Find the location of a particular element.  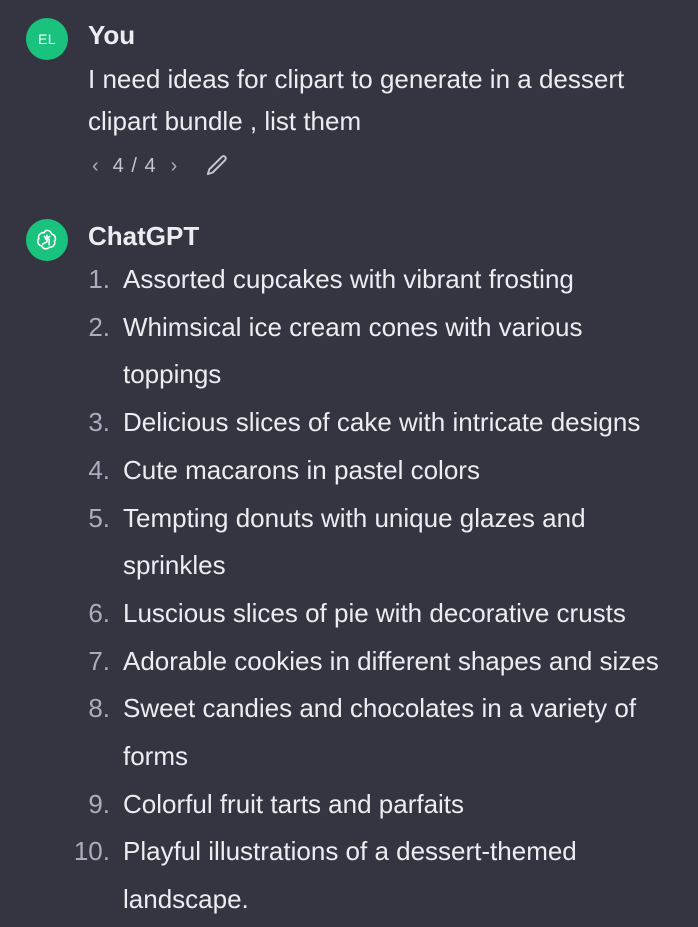

list-item: 9. Colorful fruit tarts and parfaits is located at coordinates (341, 805).